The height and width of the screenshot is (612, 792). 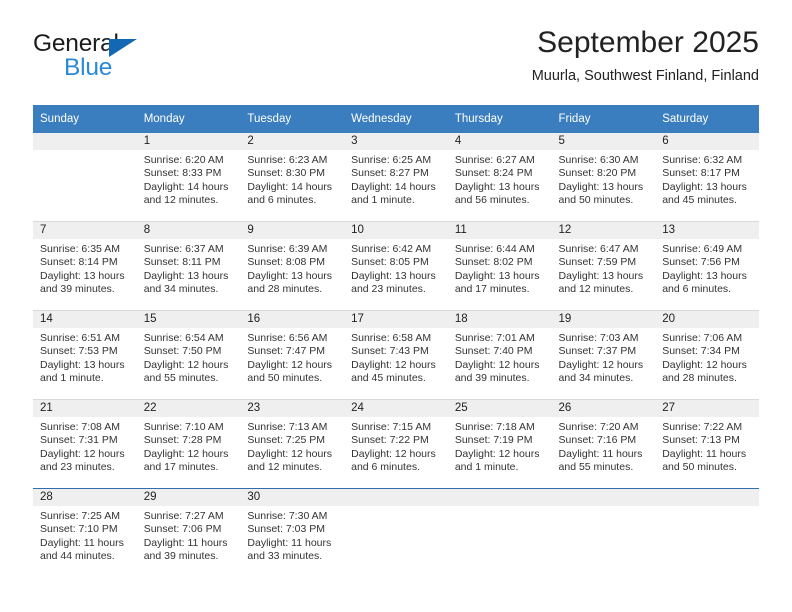 I want to click on sunset-text: Sunset: 7:59 PM, so click(x=597, y=262).